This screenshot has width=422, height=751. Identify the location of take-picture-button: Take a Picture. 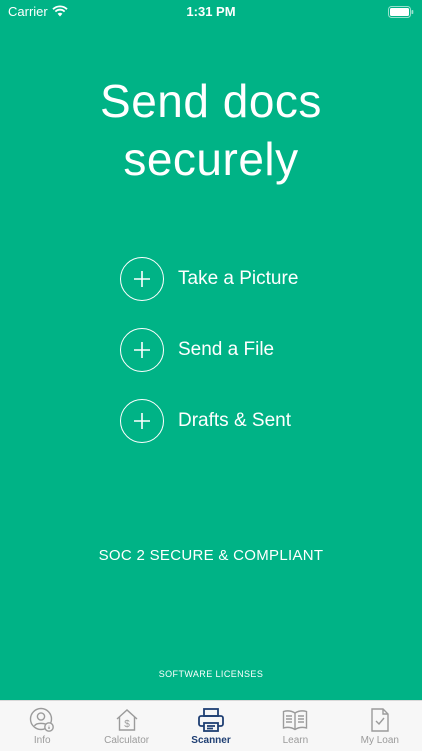
(250, 279).